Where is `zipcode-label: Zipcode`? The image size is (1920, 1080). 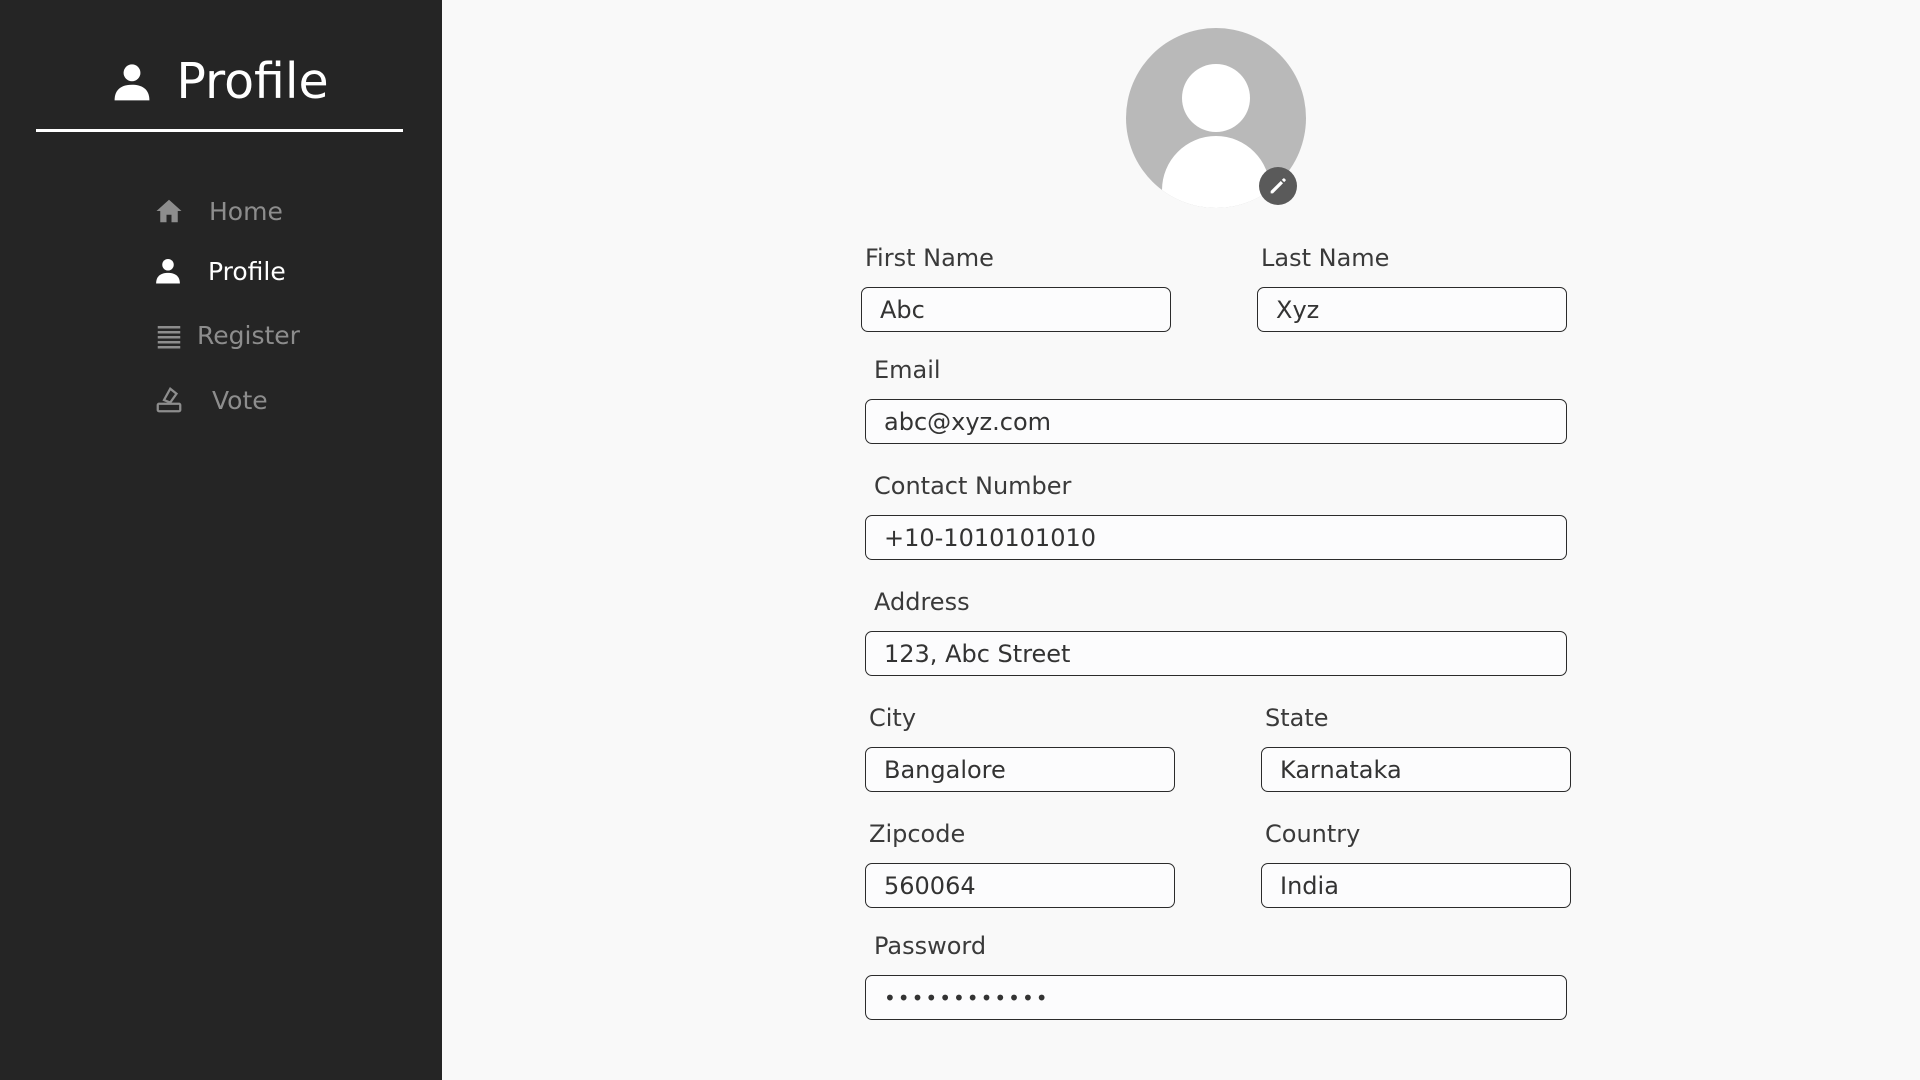
zipcode-label: Zipcode is located at coordinates (917, 834).